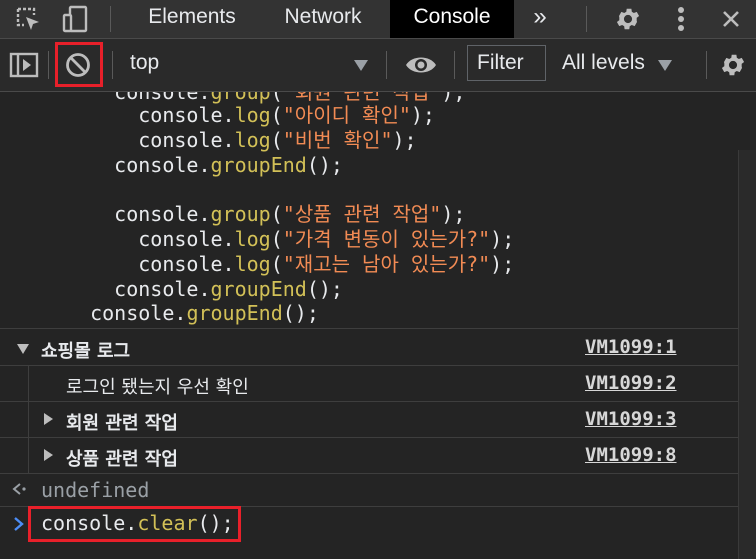  I want to click on code-line: console.log("비번 확인");, so click(277, 140).